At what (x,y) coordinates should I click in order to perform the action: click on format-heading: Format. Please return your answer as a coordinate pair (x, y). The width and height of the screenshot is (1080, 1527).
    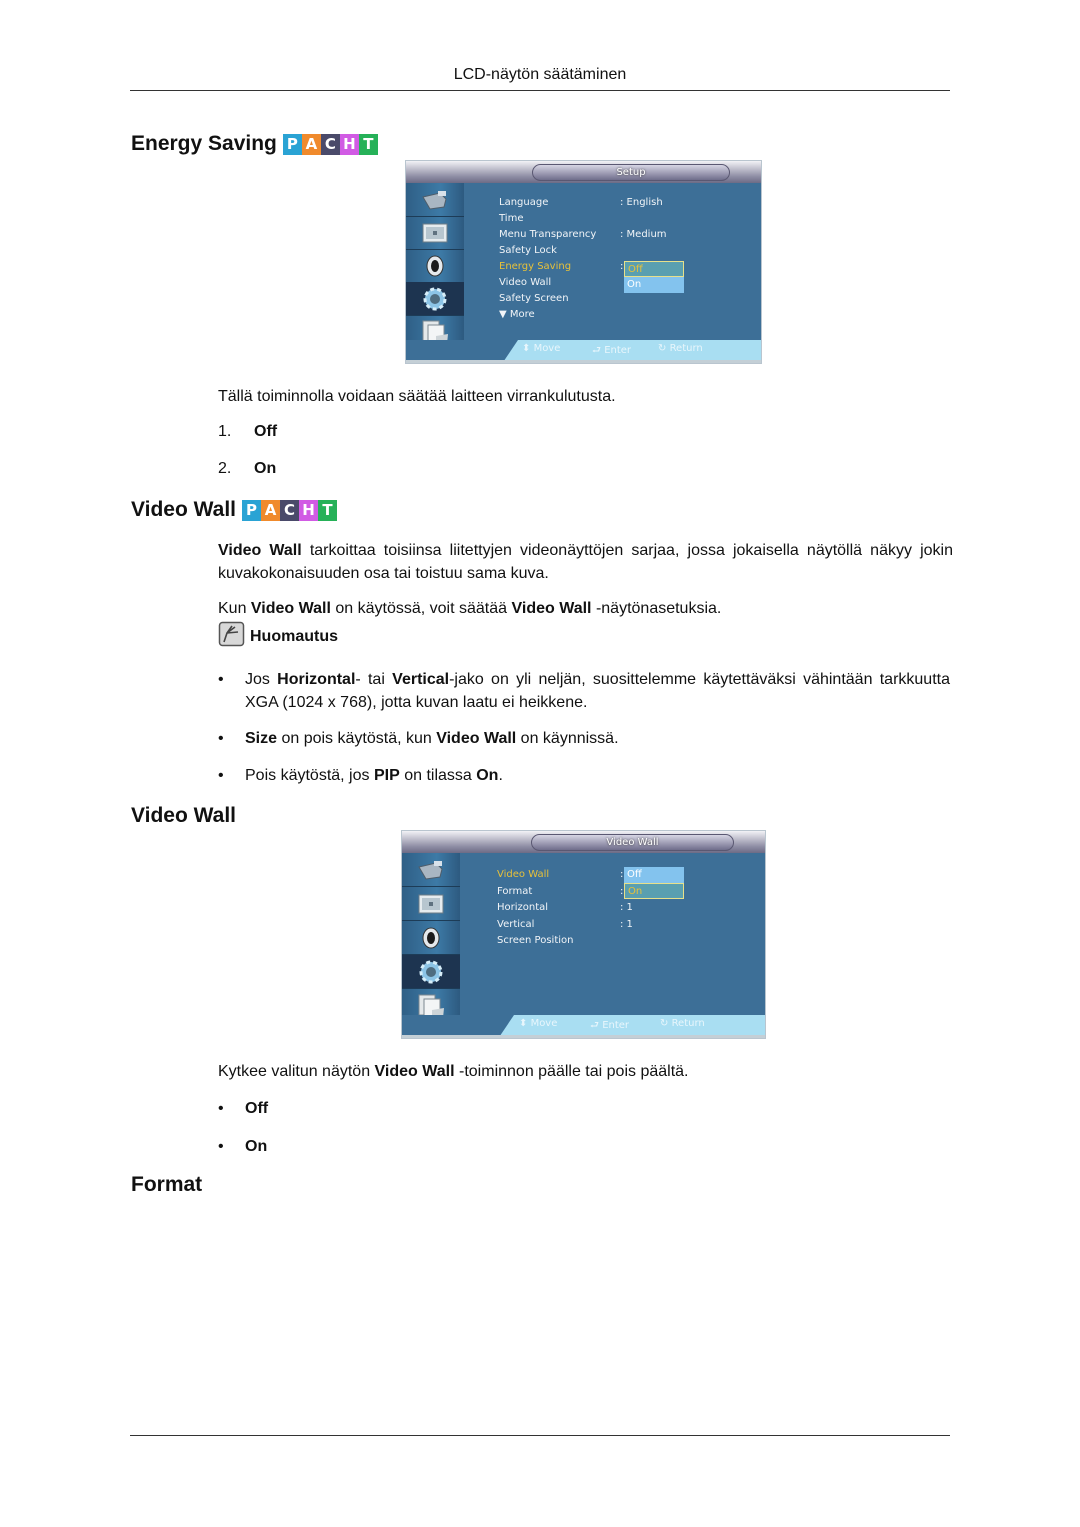
    Looking at the image, I should click on (166, 1185).